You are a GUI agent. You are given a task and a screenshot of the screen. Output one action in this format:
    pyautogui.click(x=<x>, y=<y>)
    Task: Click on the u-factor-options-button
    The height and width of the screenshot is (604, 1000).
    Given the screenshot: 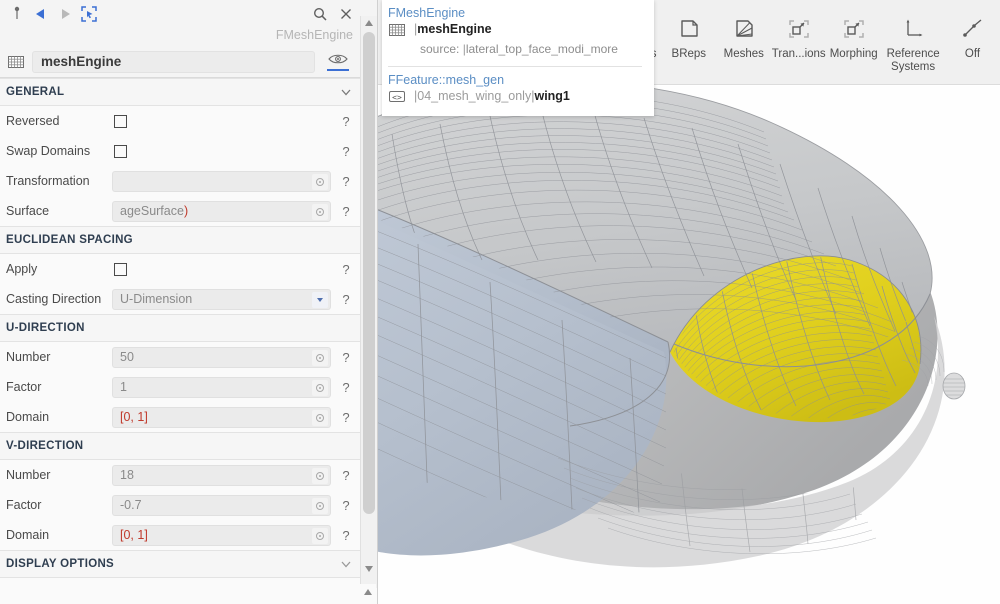 What is the action you would take?
    pyautogui.click(x=320, y=387)
    